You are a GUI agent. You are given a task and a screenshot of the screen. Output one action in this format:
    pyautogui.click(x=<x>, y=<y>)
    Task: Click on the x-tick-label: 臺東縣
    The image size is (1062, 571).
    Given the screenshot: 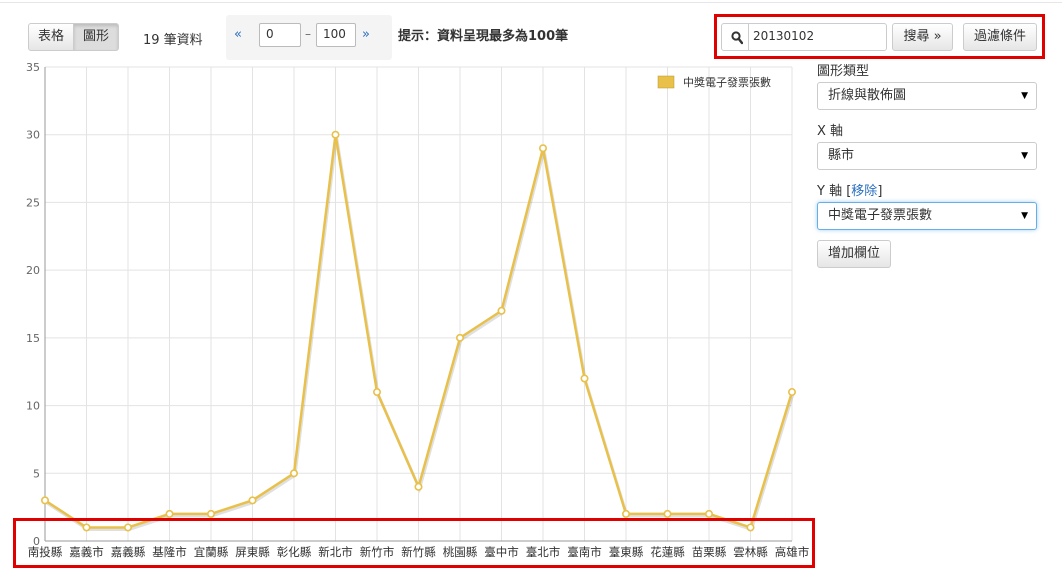 What is the action you would take?
    pyautogui.click(x=626, y=552)
    